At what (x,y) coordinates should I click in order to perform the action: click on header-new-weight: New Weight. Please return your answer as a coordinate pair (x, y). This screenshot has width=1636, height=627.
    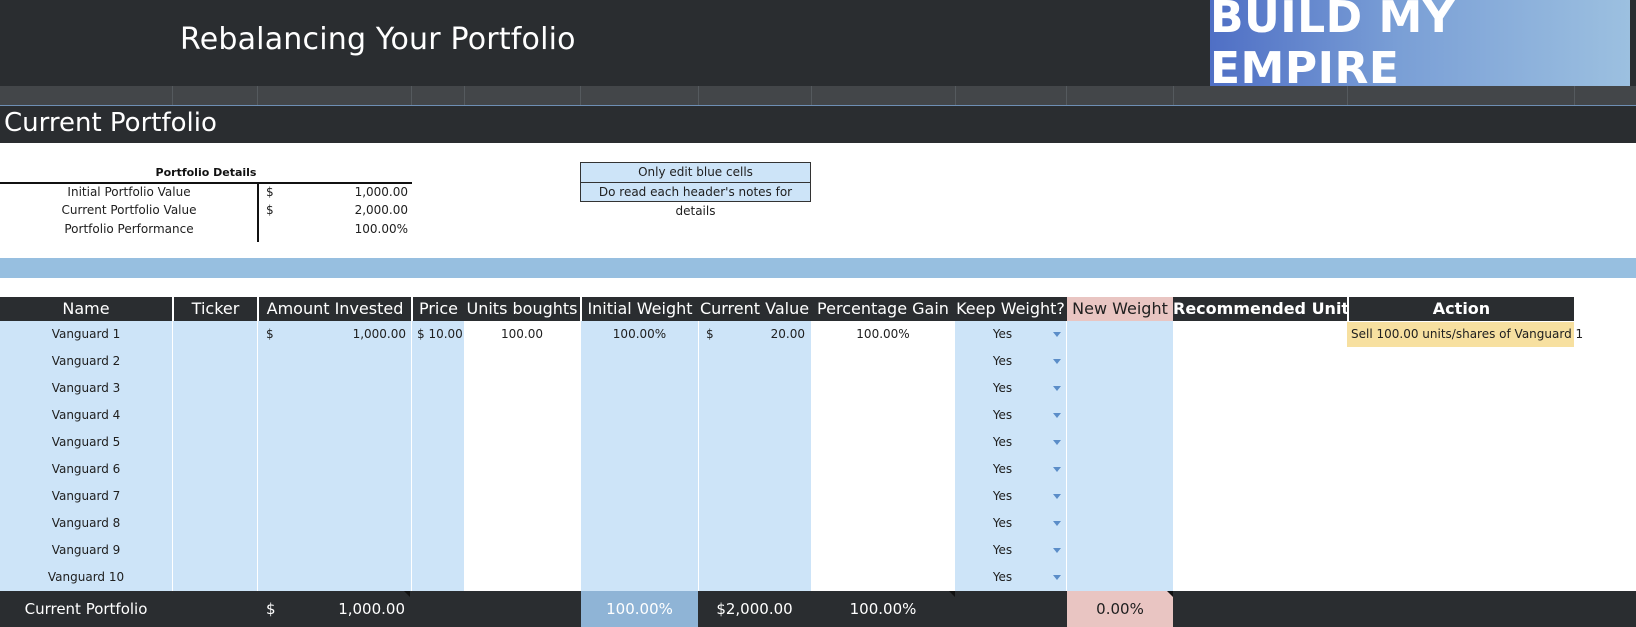
    Looking at the image, I should click on (1120, 309).